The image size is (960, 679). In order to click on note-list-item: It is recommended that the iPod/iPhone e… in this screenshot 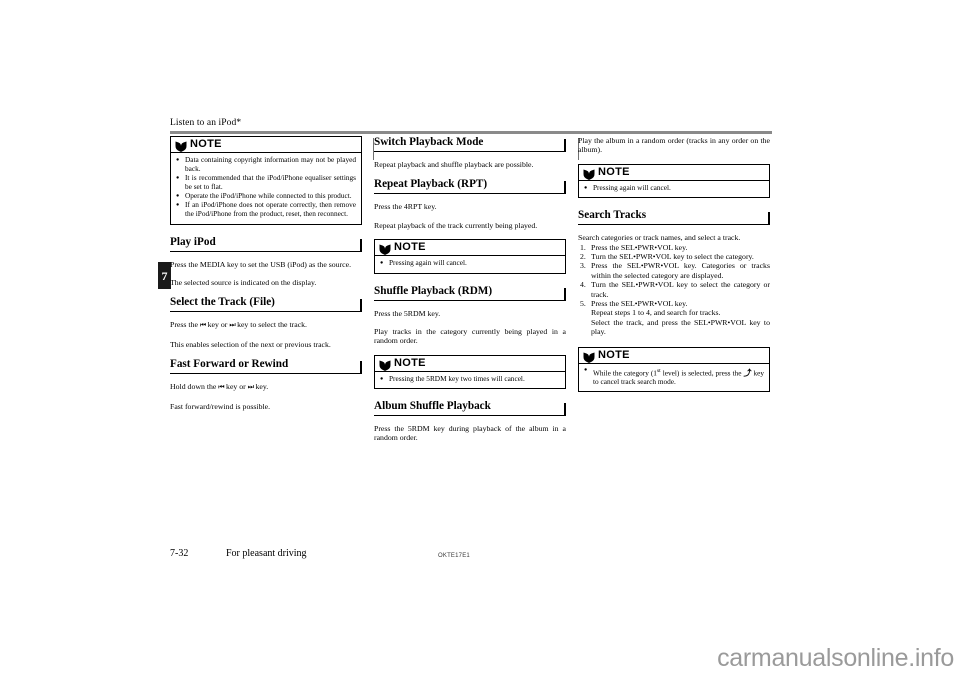, I will do `click(266, 182)`.